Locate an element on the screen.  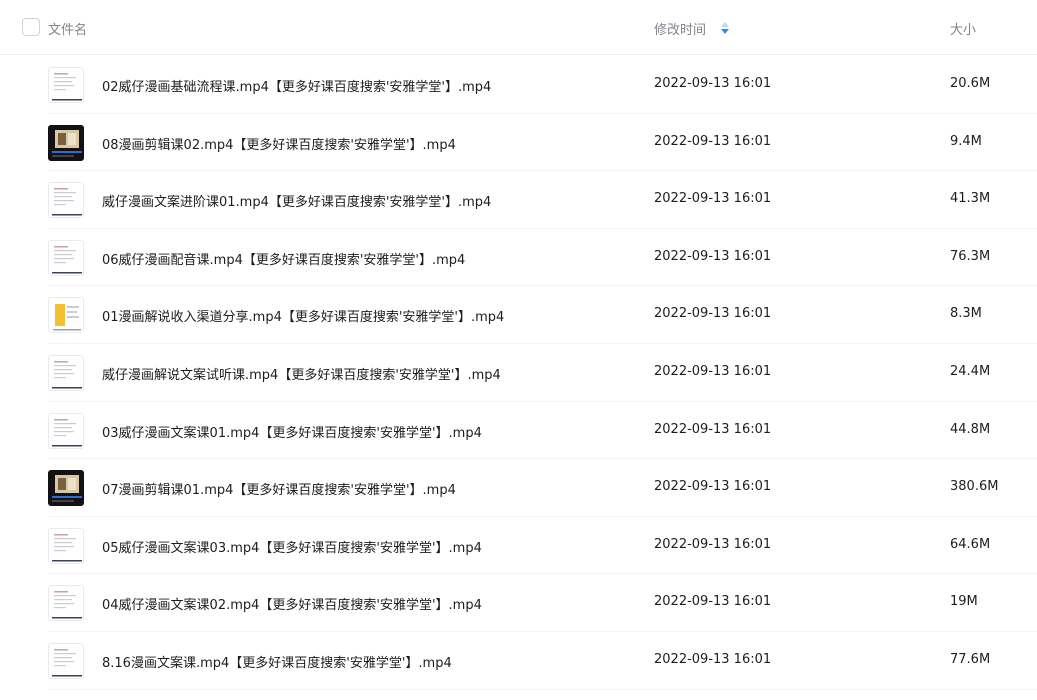
select-all-checkbox is located at coordinates (31, 27).